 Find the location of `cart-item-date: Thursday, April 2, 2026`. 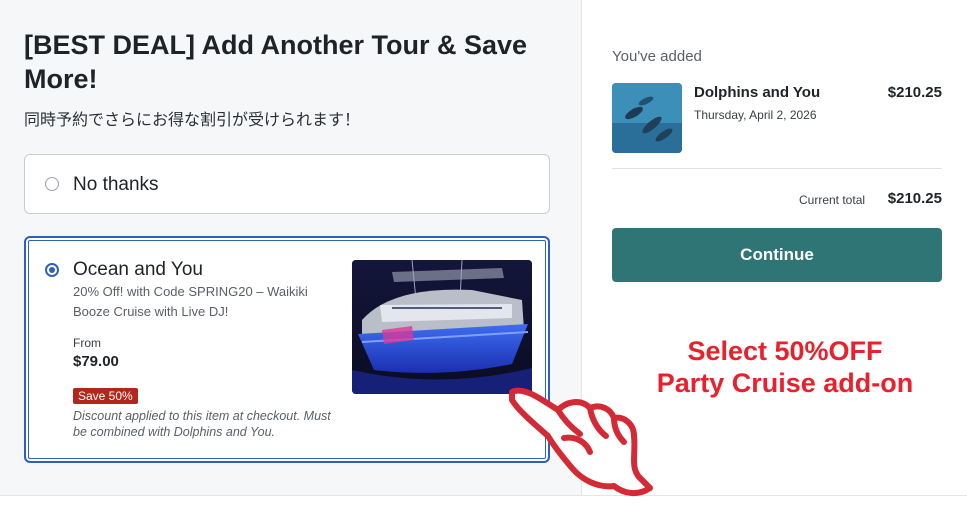

cart-item-date: Thursday, April 2, 2026 is located at coordinates (755, 115).